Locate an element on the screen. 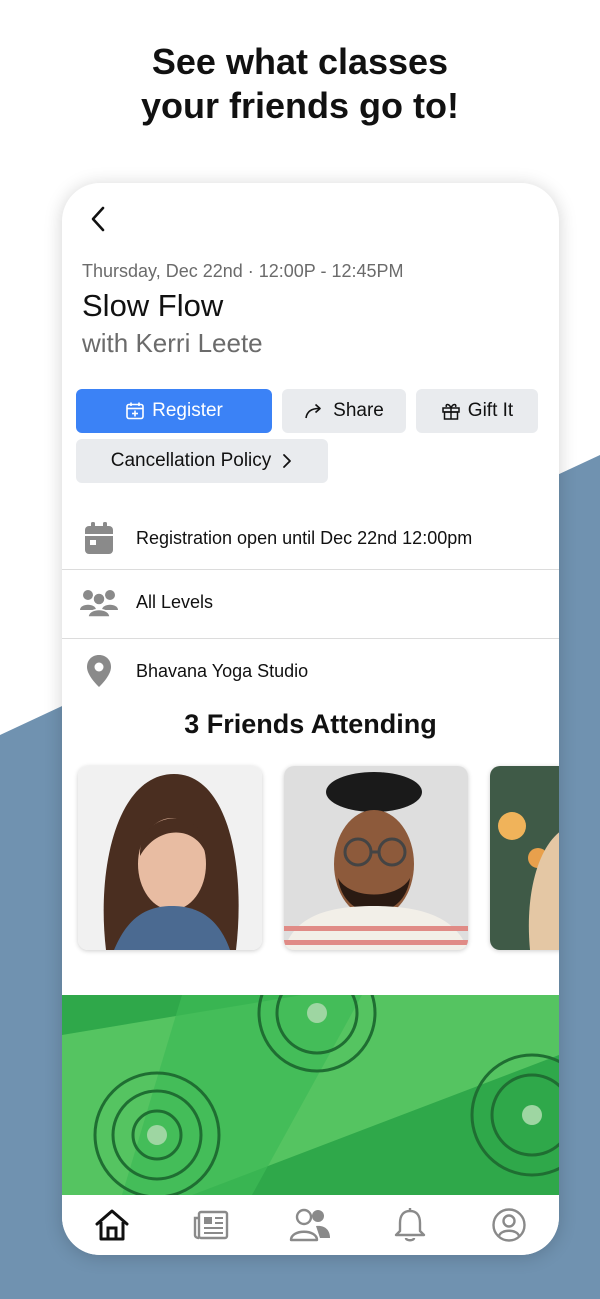 The width and height of the screenshot is (600, 1299). class-title: Slow Flow is located at coordinates (153, 305).